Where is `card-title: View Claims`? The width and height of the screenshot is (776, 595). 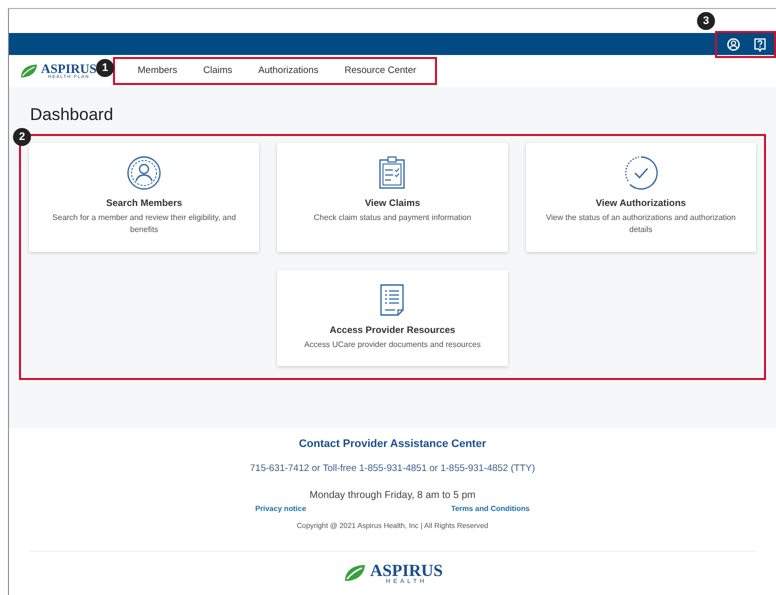 card-title: View Claims is located at coordinates (392, 204).